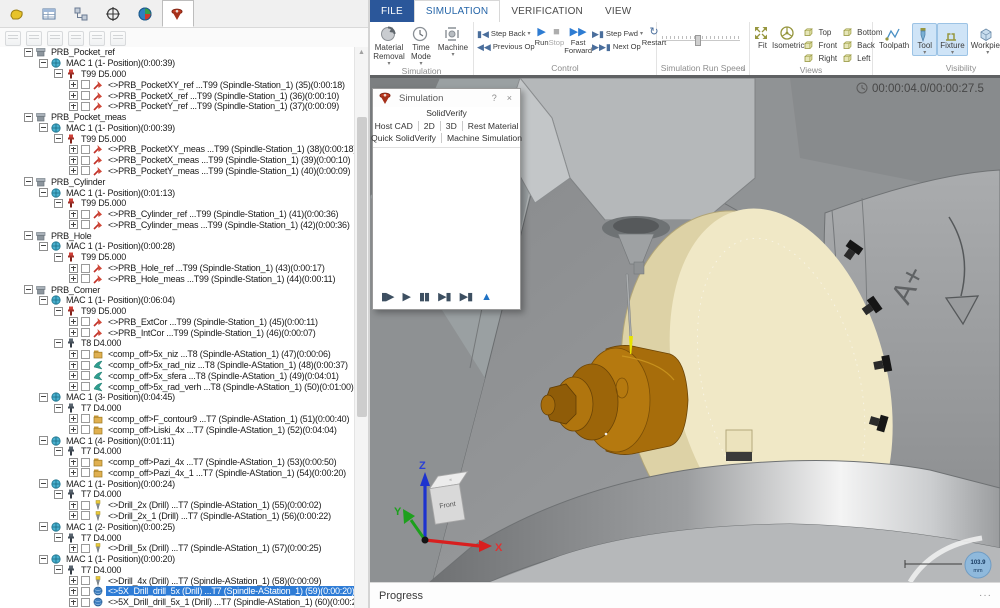 The image size is (1000, 608). Describe the element at coordinates (494, 98) in the screenshot. I see `help-button: ?` at that location.